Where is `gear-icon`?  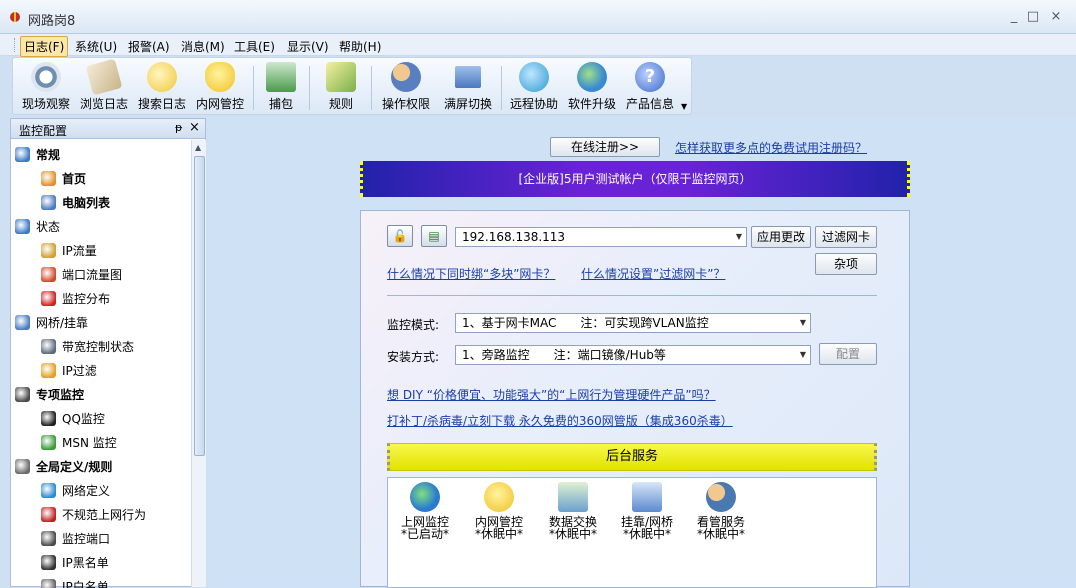 gear-icon is located at coordinates (22, 466).